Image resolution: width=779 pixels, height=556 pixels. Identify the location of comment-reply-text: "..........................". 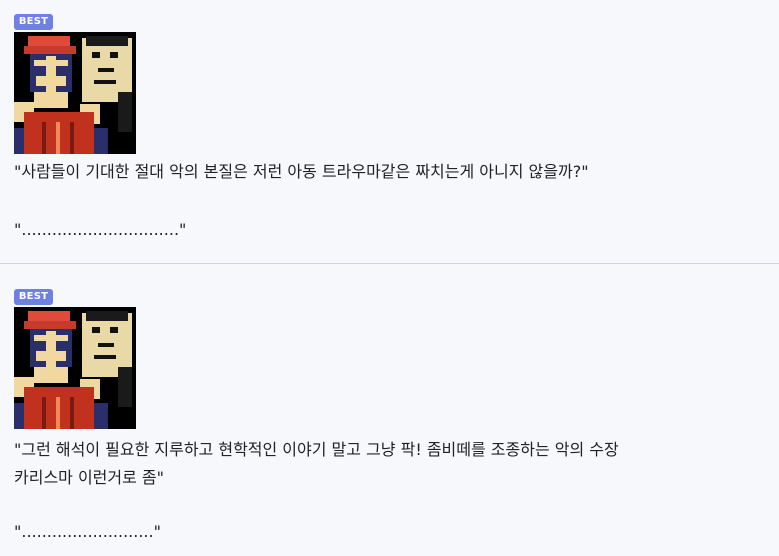
(87, 531).